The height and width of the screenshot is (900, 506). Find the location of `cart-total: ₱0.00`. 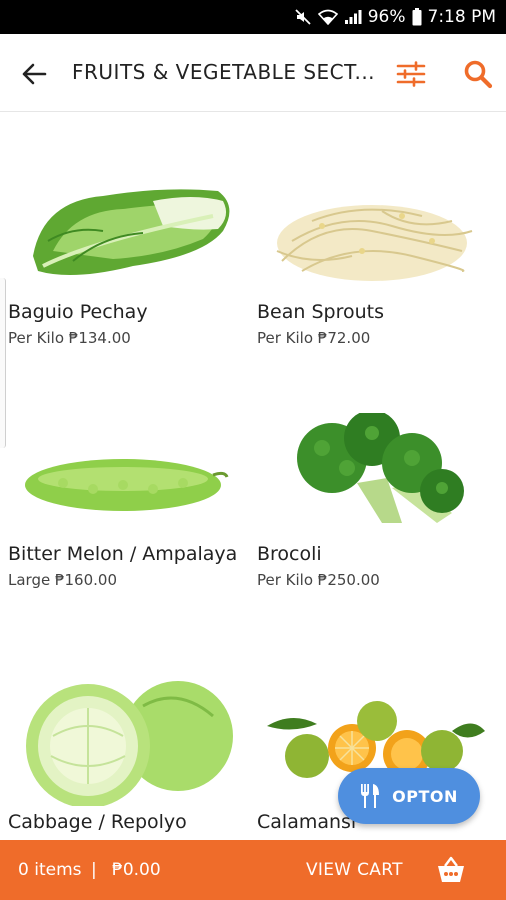

cart-total: ₱0.00 is located at coordinates (136, 870).